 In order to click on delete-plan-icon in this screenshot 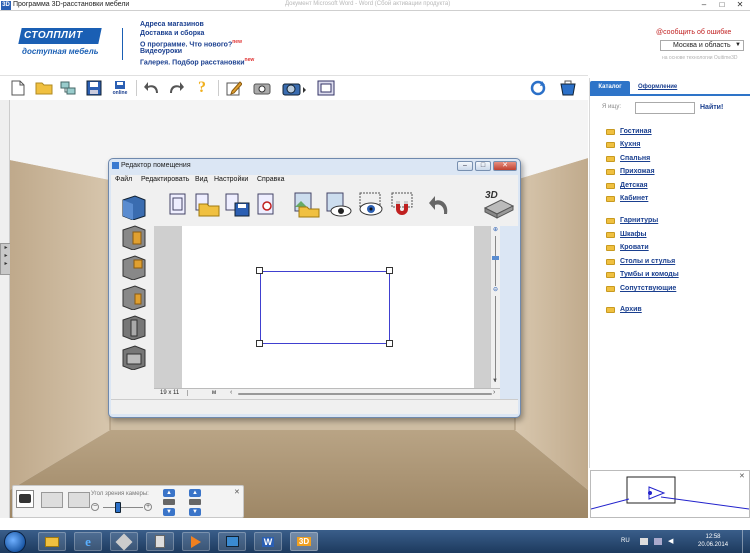, I will do `click(266, 205)`.